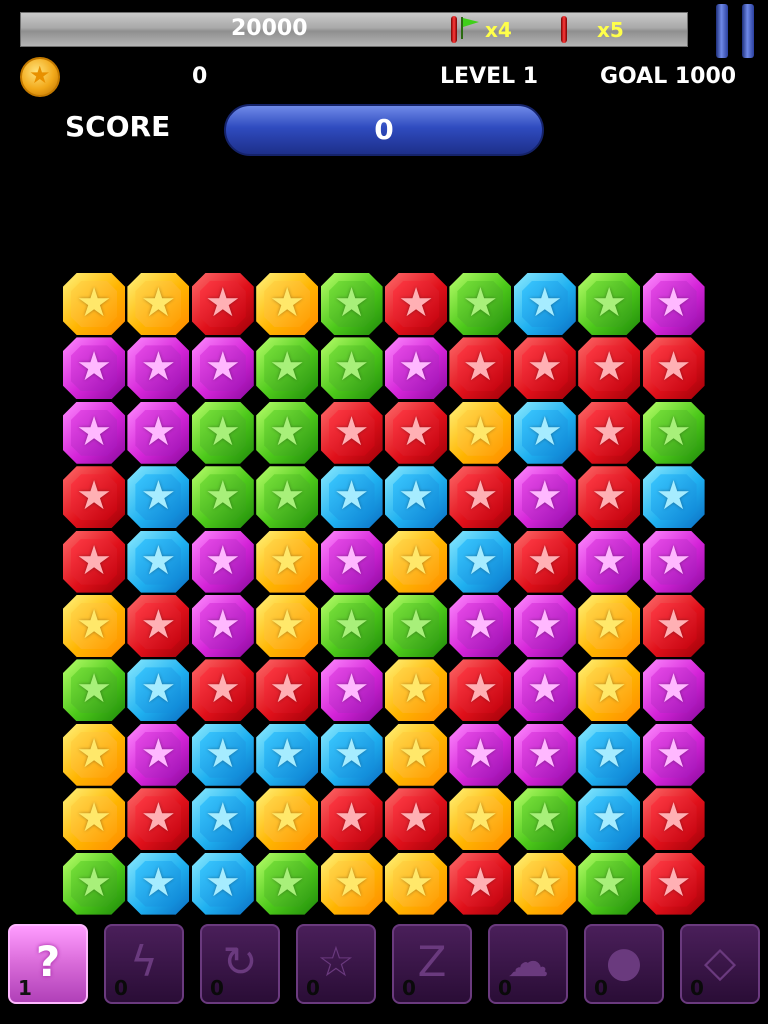  I want to click on powerup-refresh-button: ↻ 0, so click(240, 964).